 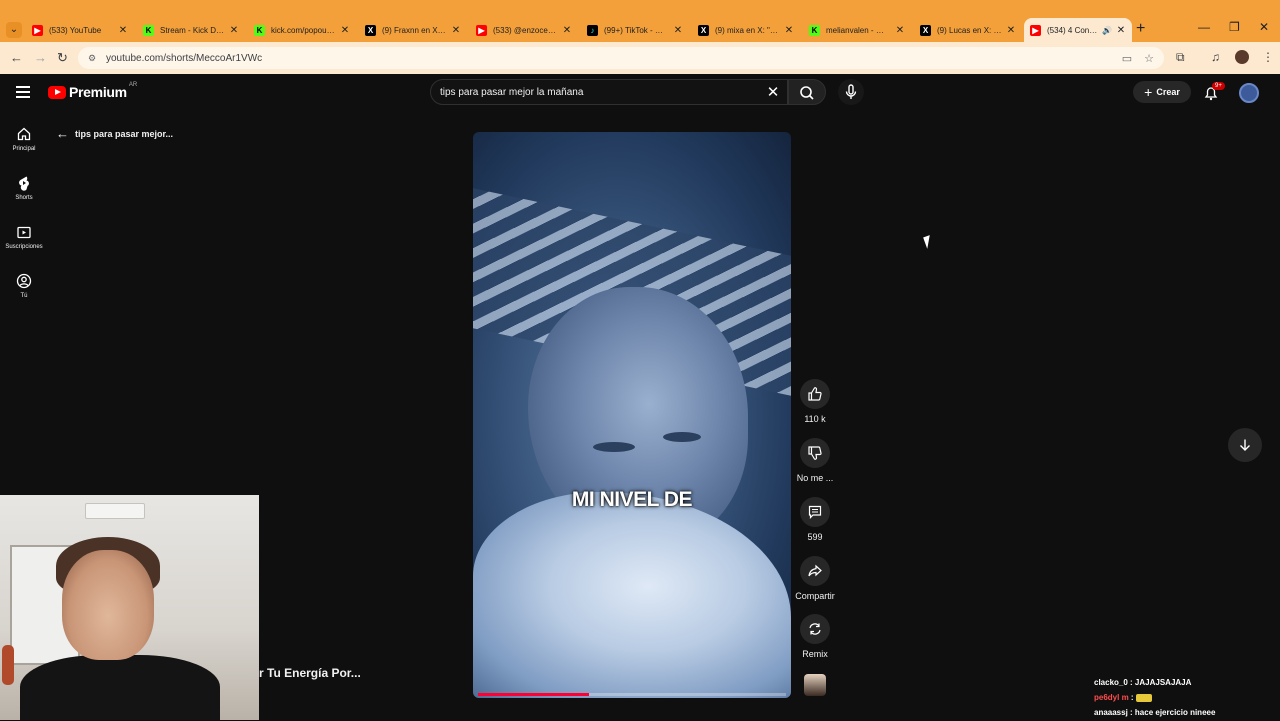 What do you see at coordinates (23, 92) in the screenshot?
I see `menu-icon` at bounding box center [23, 92].